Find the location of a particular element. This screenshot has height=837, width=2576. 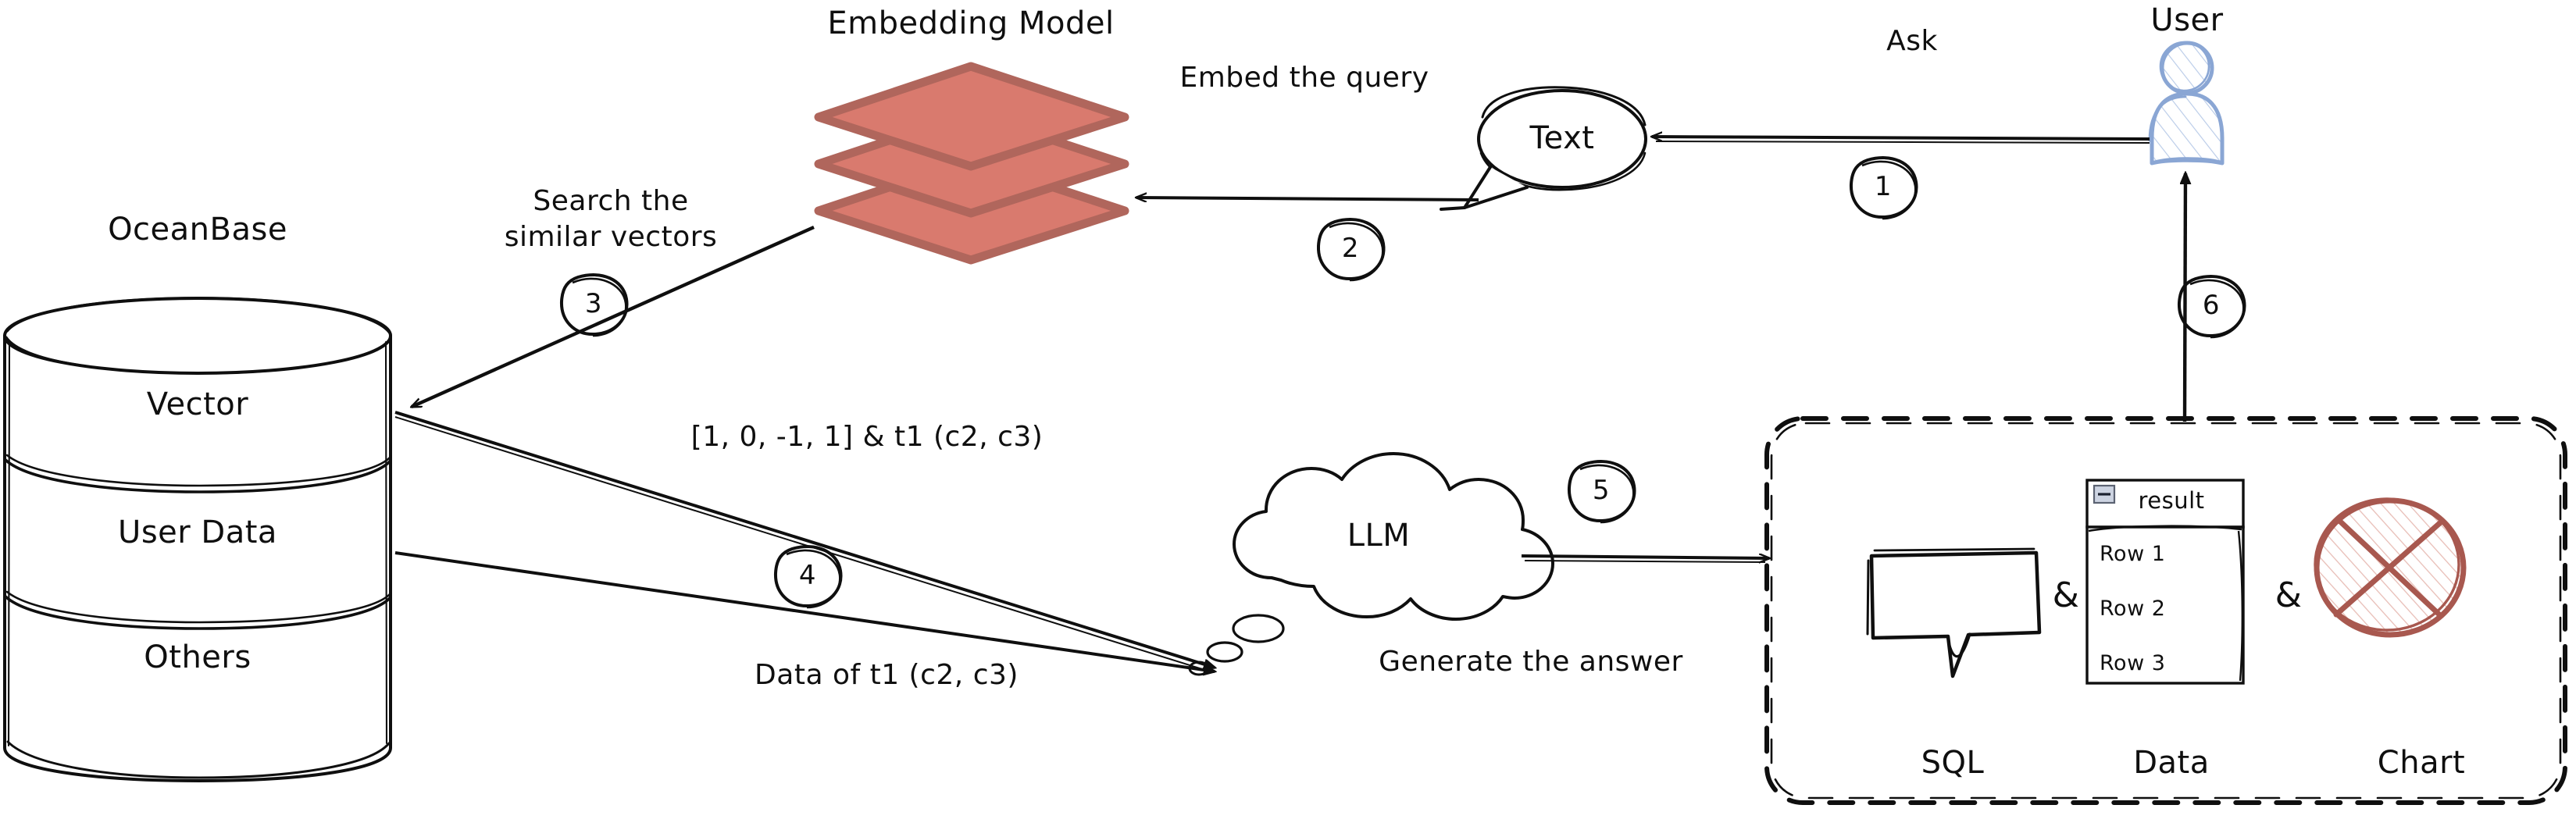

oceanbase-section-vector: Vector is located at coordinates (197, 404).